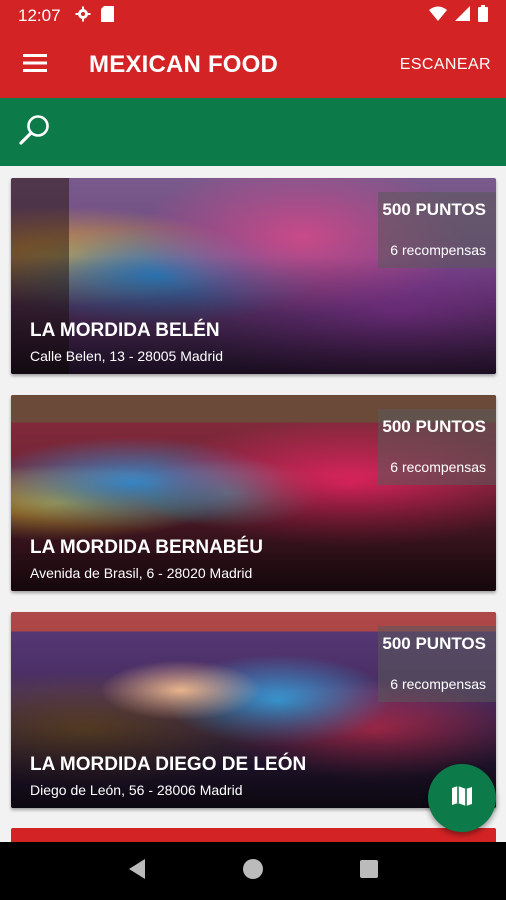 This screenshot has height=900, width=506. What do you see at coordinates (125, 330) in the screenshot?
I see `restaurant-name: LA MORDIDA BELÉN` at bounding box center [125, 330].